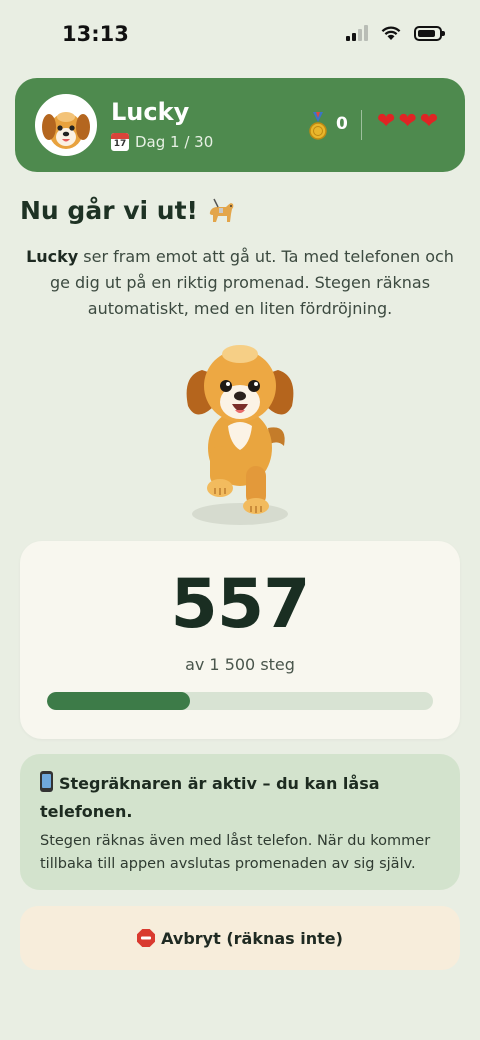  What do you see at coordinates (146, 938) in the screenshot?
I see `stop-sign-icon` at bounding box center [146, 938].